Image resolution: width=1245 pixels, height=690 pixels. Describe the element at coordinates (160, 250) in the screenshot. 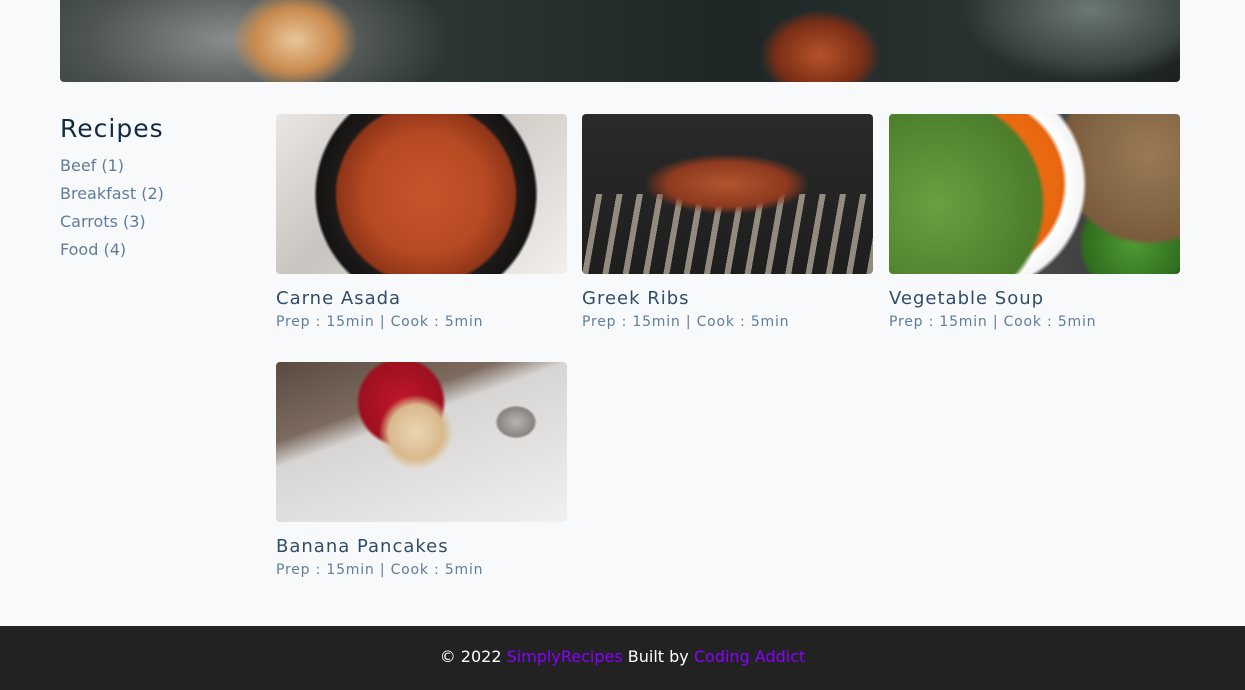

I see `tag-link-food: Food (4)` at that location.